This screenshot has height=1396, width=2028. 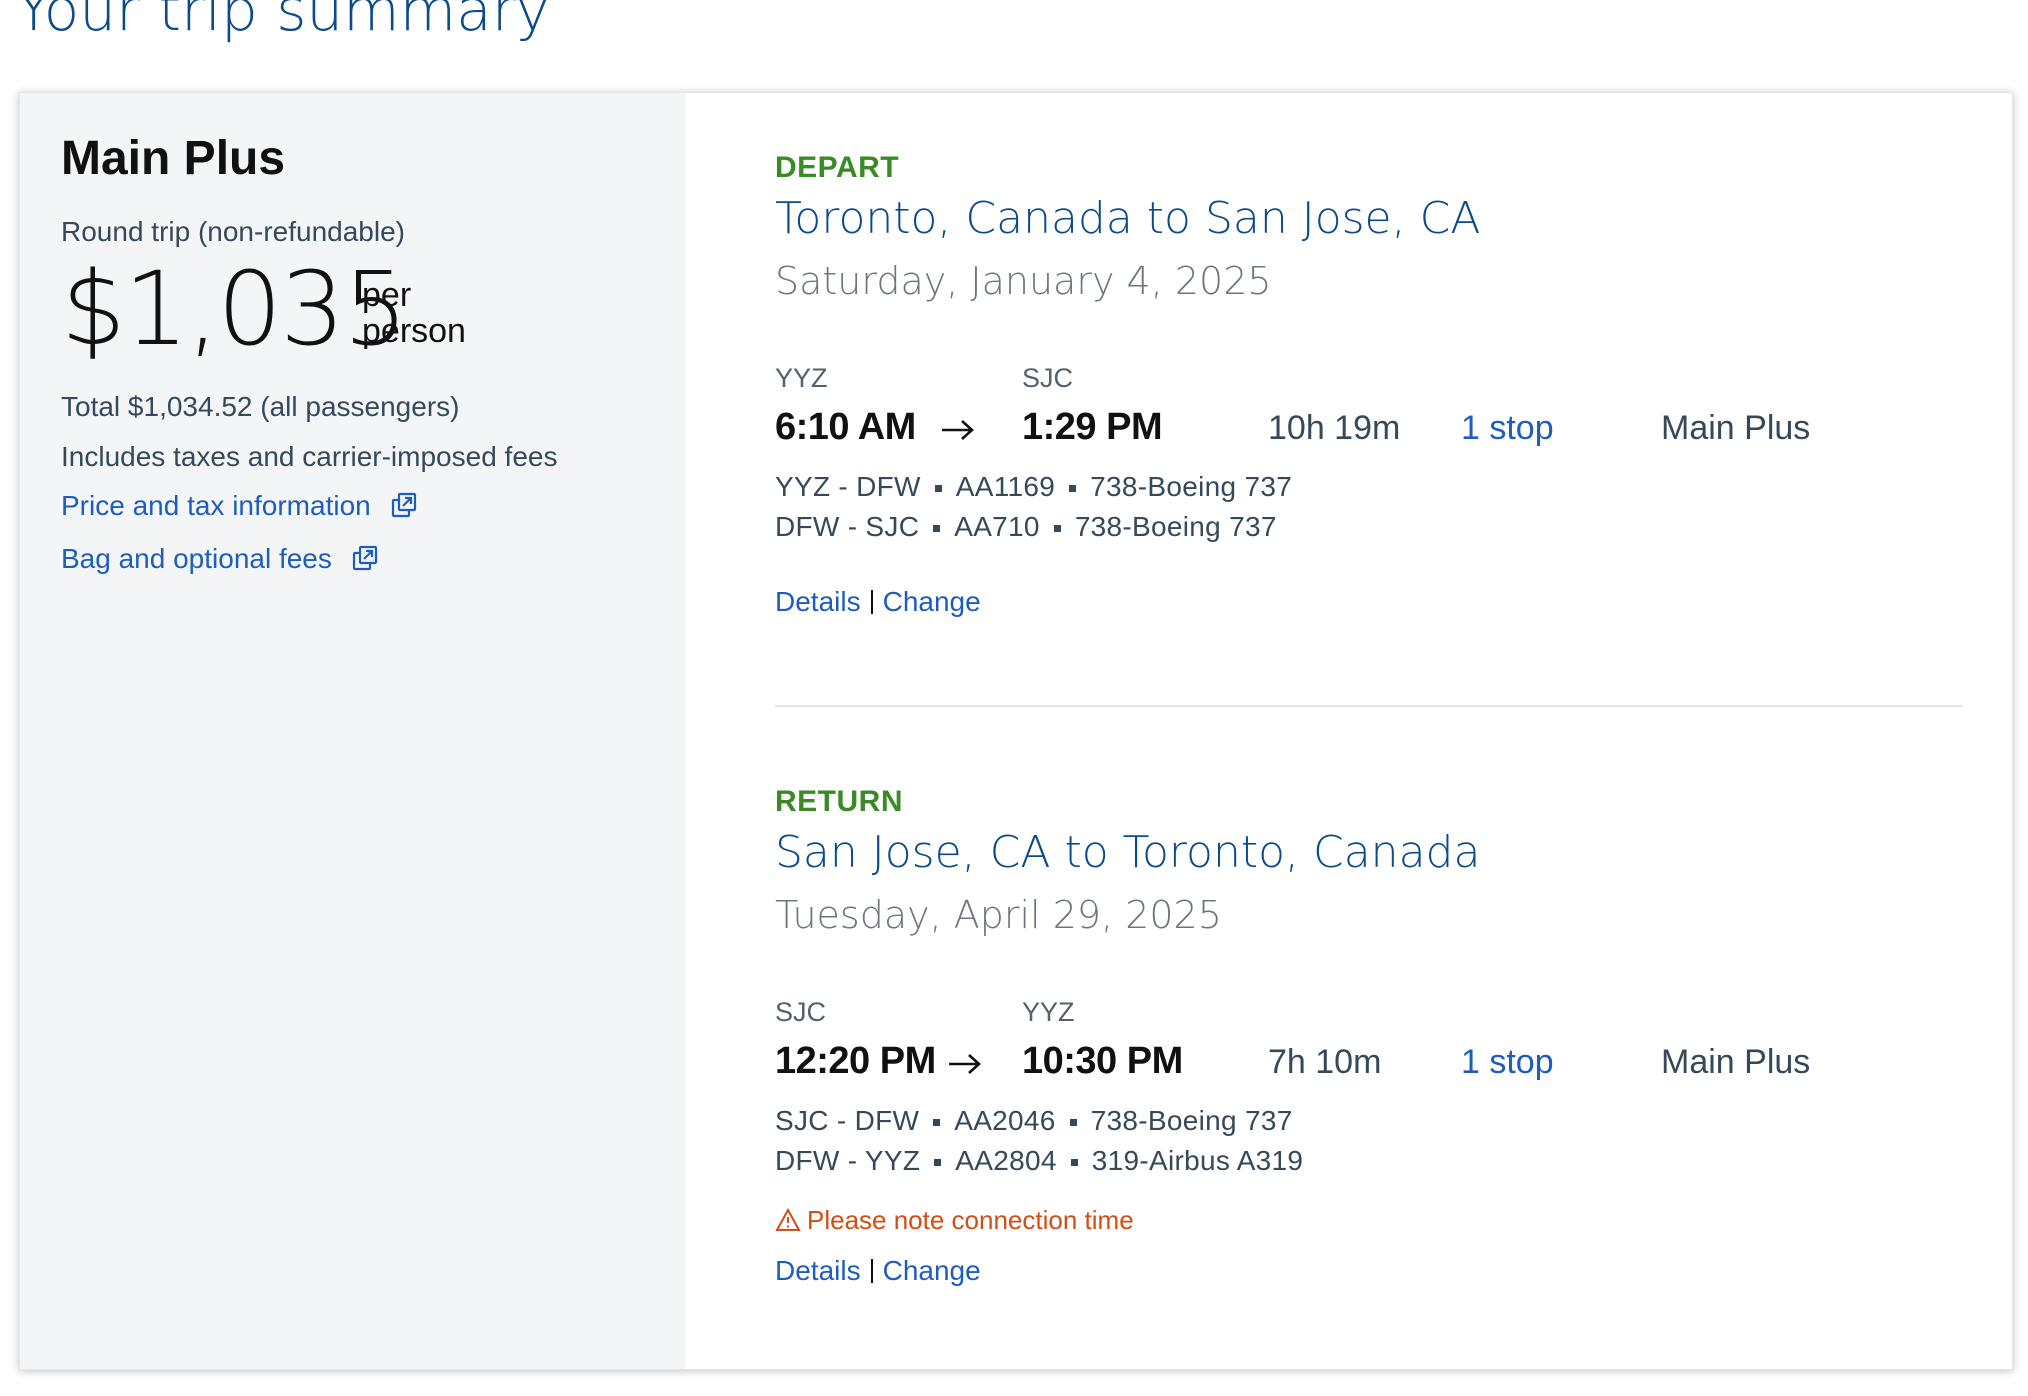 What do you see at coordinates (998, 915) in the screenshot?
I see `travel-date: Tuesday, April 29, 2025` at bounding box center [998, 915].